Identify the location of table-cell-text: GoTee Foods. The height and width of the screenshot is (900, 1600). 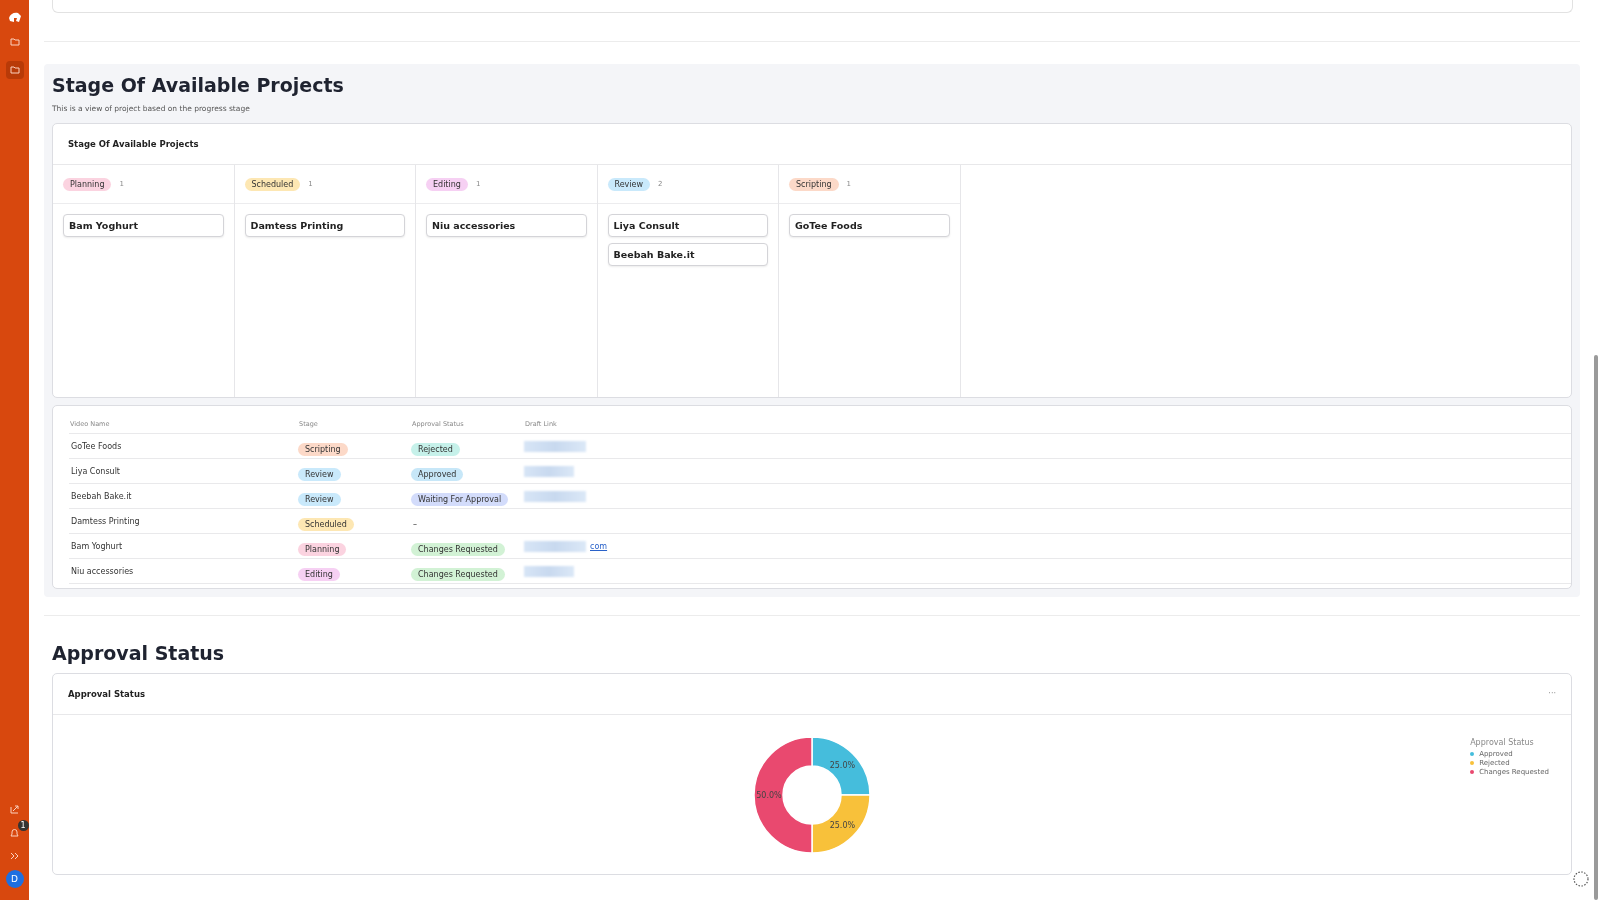
(96, 446).